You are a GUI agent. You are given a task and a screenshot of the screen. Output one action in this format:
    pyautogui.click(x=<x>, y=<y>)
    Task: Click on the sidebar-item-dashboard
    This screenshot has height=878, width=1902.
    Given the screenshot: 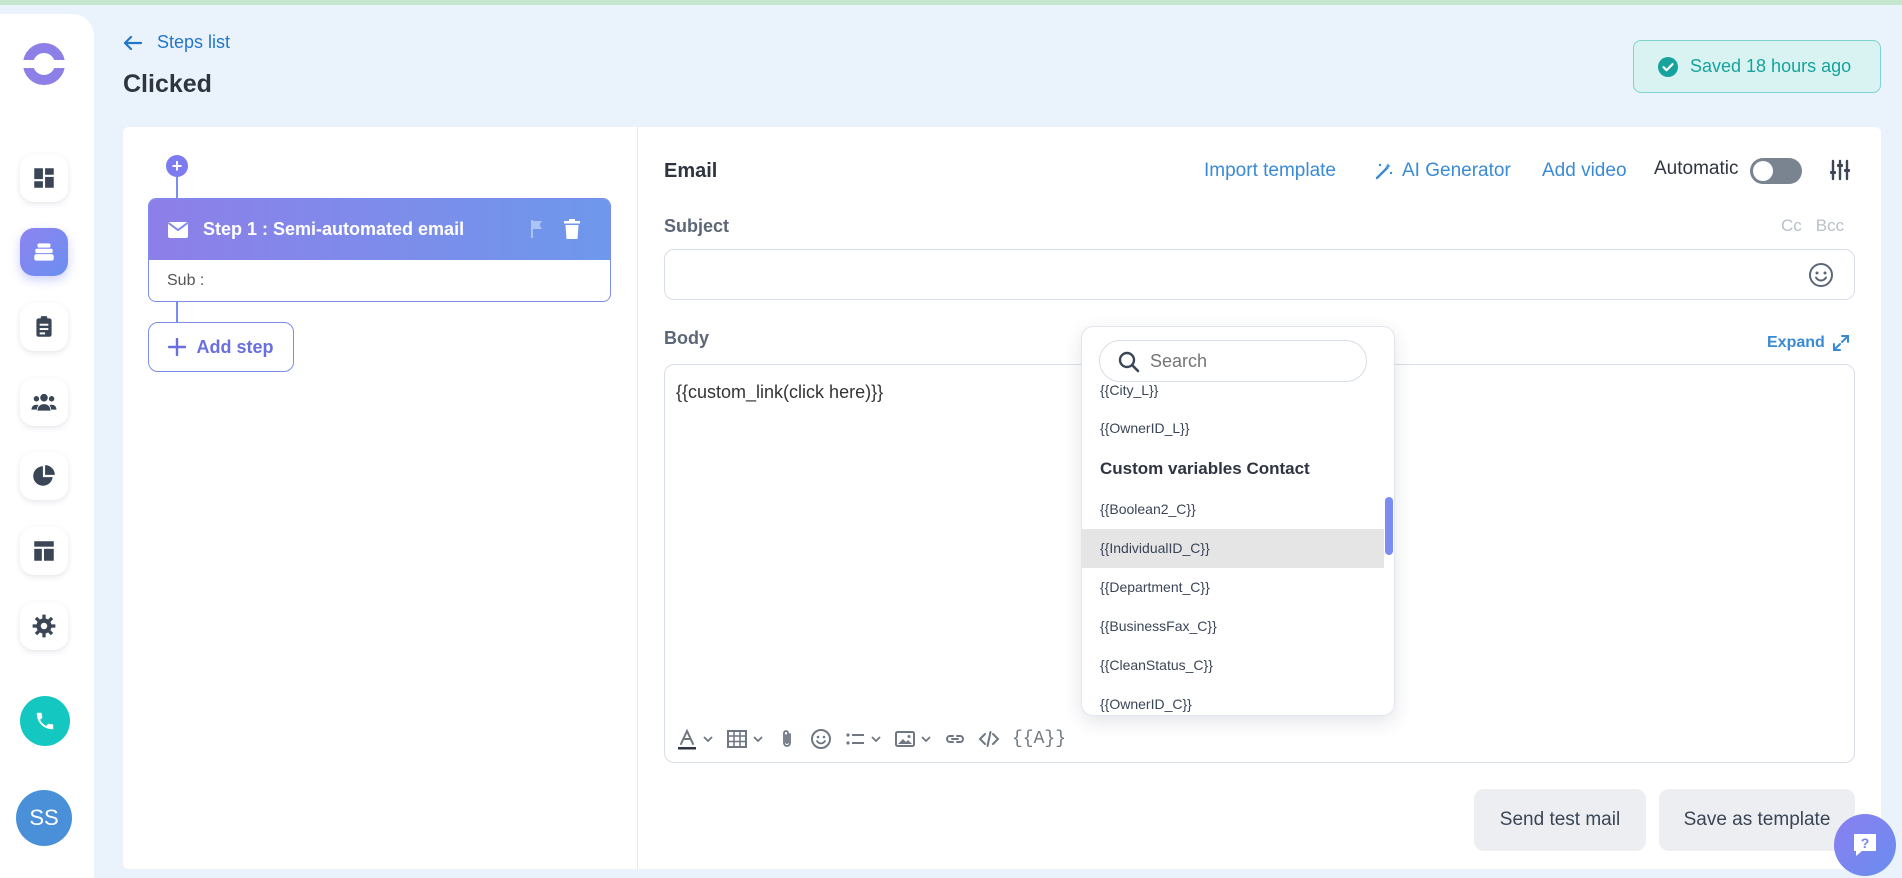 What is the action you would take?
    pyautogui.click(x=44, y=178)
    